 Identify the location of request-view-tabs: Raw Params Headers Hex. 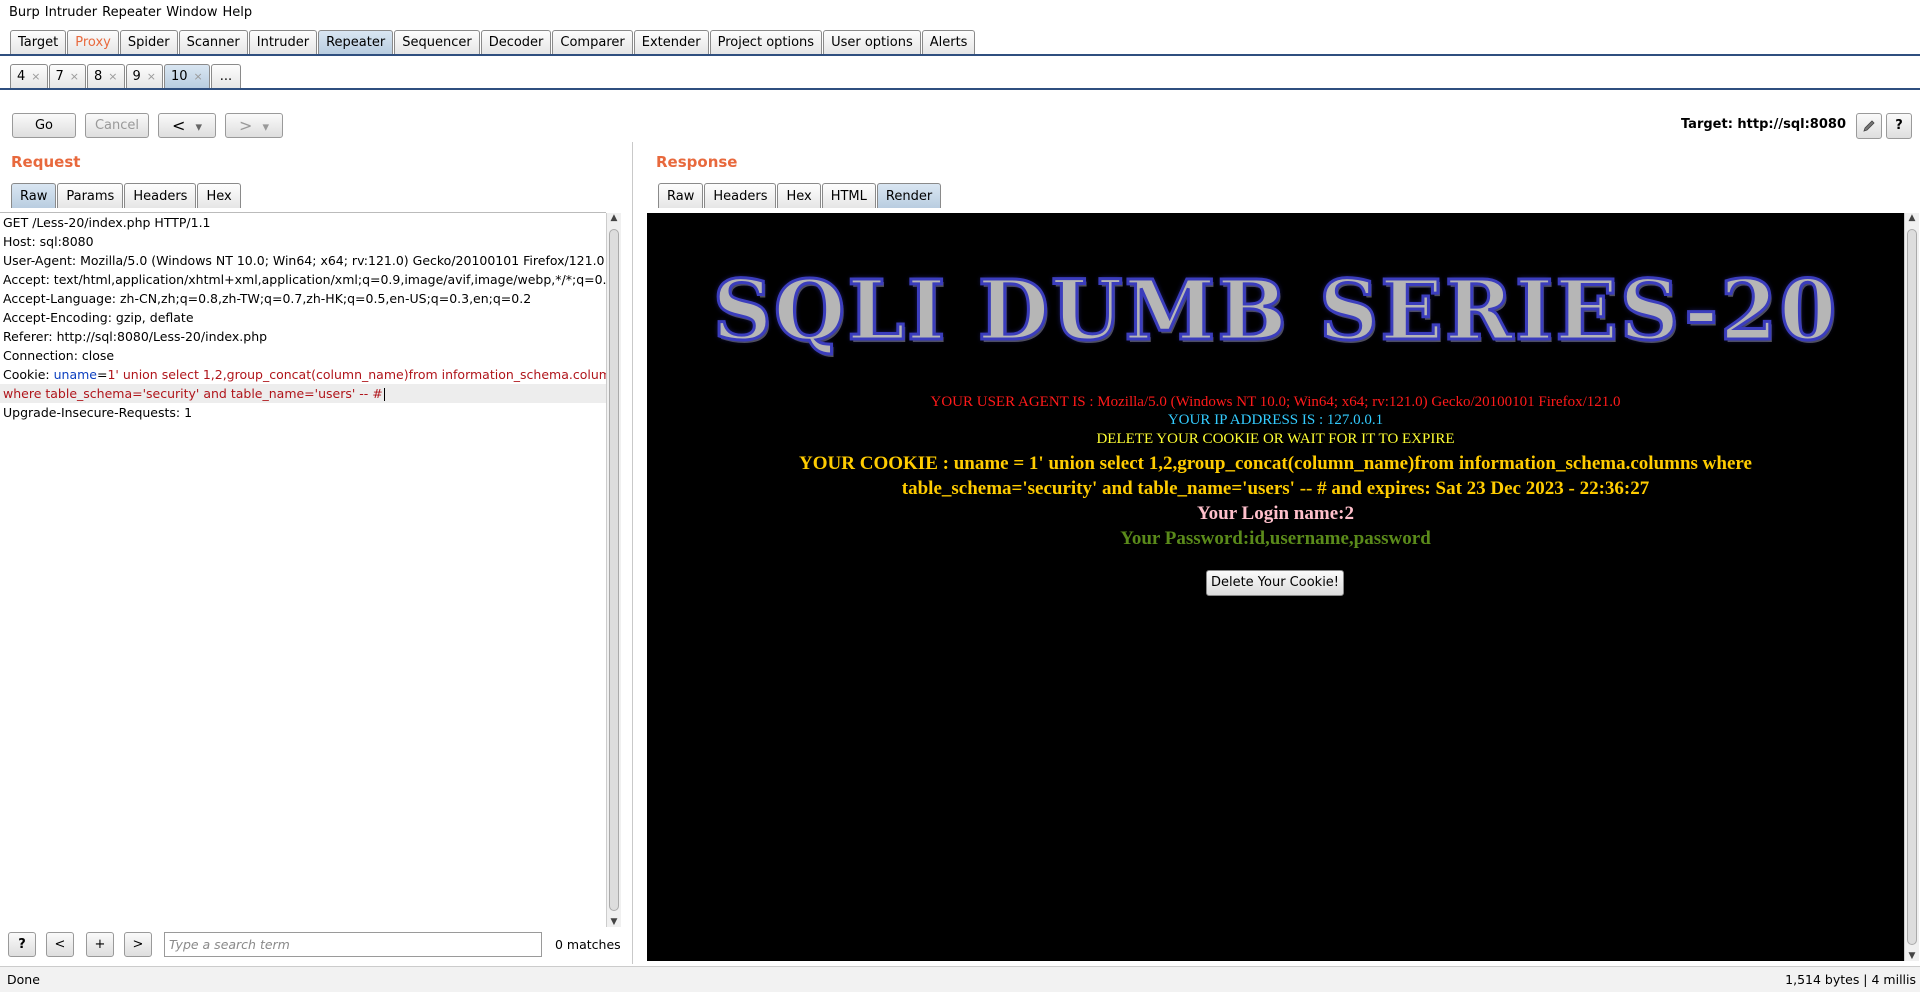
(126, 195).